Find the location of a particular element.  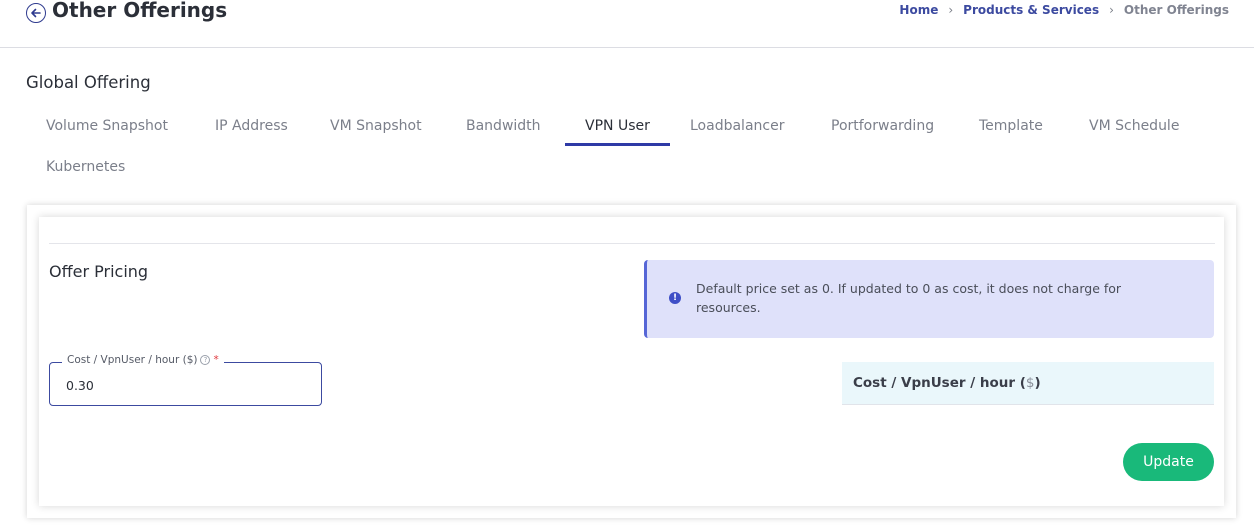

cost-field: Cost / VpnUser / hour ($) ? * is located at coordinates (185, 380).